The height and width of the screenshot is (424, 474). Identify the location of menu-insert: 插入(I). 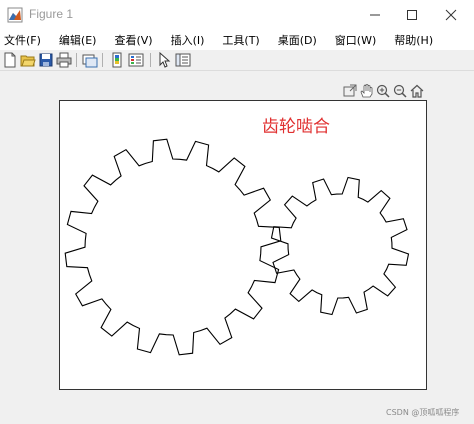
(188, 40).